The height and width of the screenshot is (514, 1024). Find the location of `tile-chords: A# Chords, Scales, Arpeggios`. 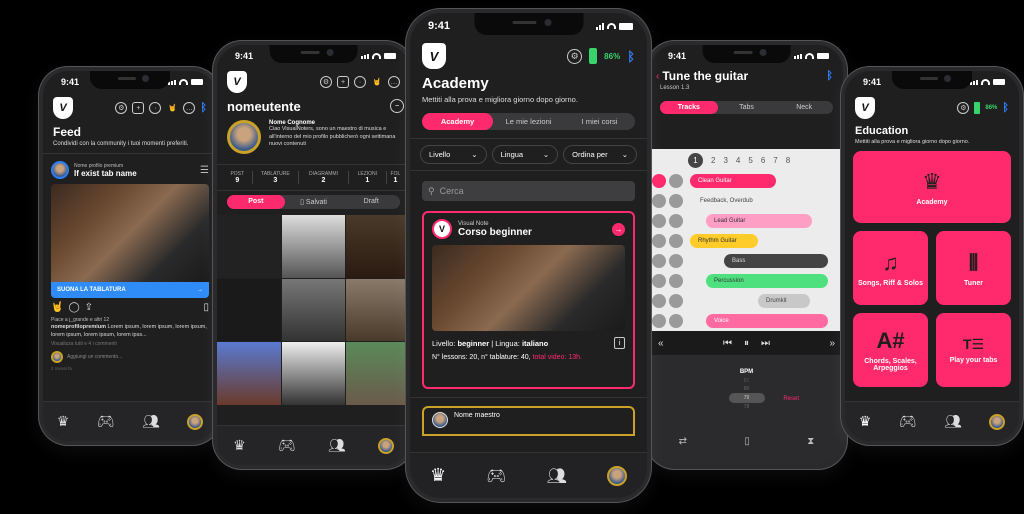

tile-chords: A# Chords, Scales, Arpeggios is located at coordinates (890, 350).